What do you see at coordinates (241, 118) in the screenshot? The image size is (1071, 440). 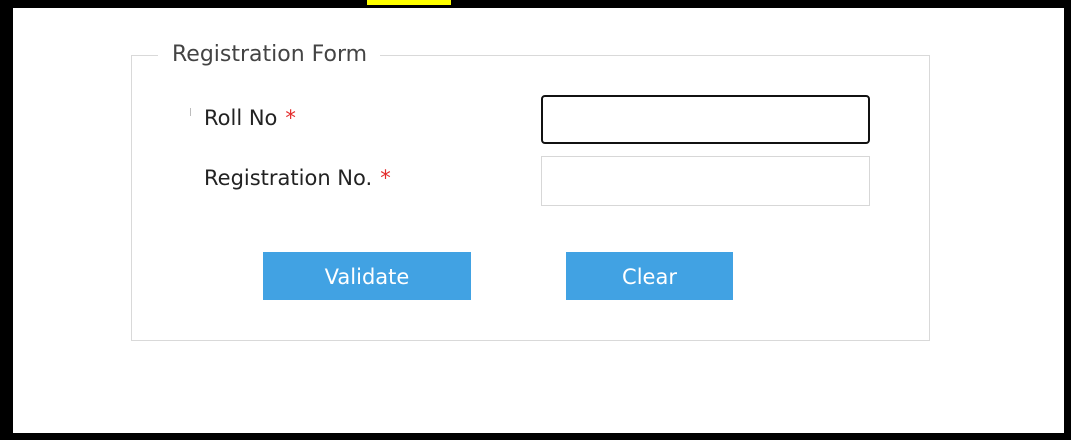 I see `roll-no-label-text: Roll No` at bounding box center [241, 118].